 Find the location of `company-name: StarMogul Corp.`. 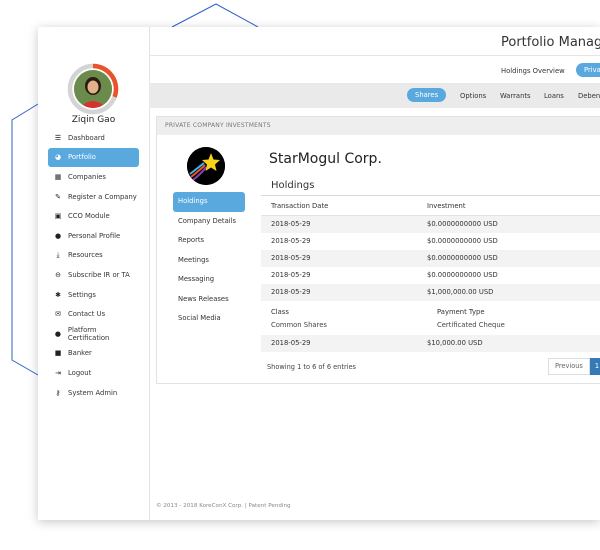

company-name: StarMogul Corp. is located at coordinates (325, 159).